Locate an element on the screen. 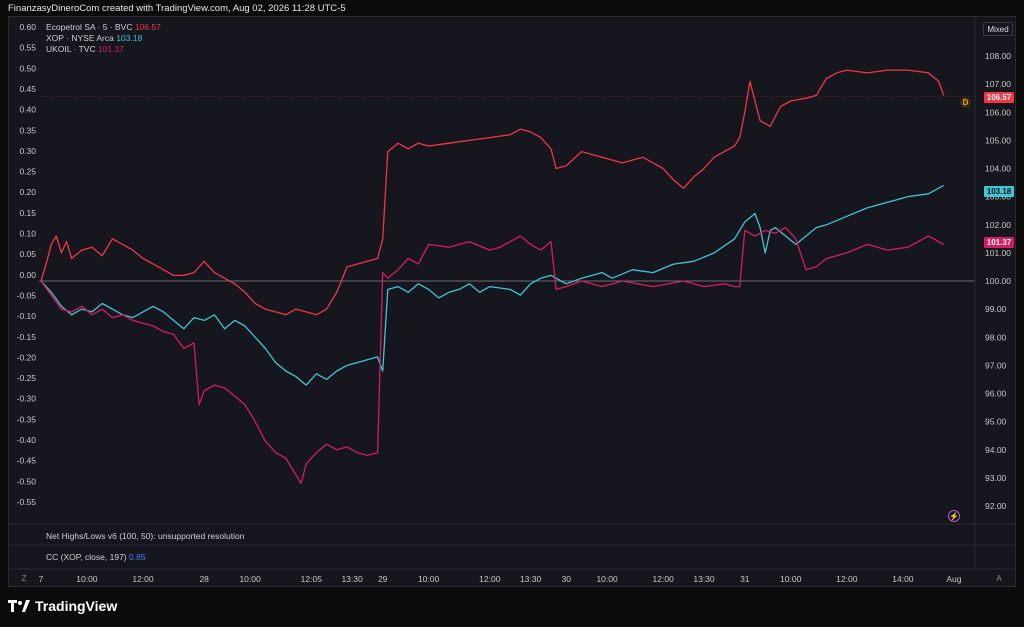 Image resolution: width=1024 pixels, height=627 pixels. left-axis-tick: 0.55 is located at coordinates (27, 48).